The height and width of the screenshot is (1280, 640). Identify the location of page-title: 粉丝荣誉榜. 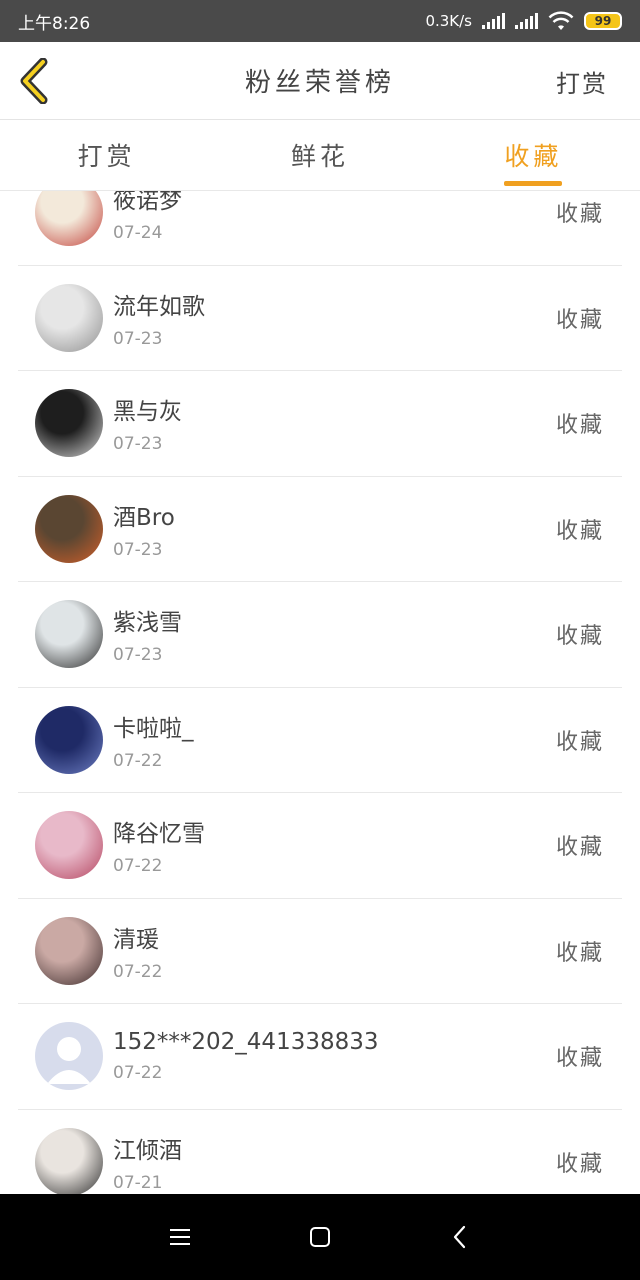
(319, 83).